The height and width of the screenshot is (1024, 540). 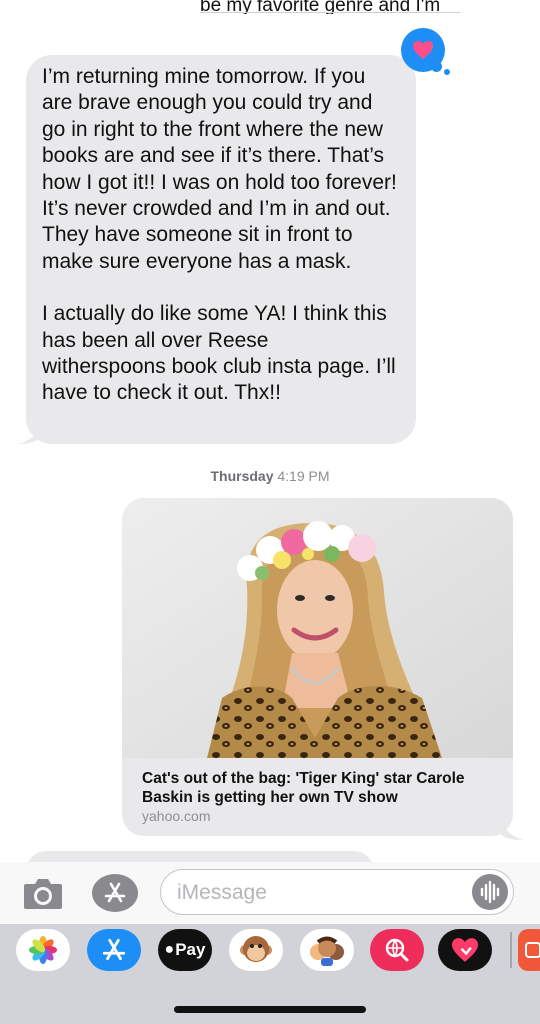 I want to click on photos-icon, so click(x=43, y=950).